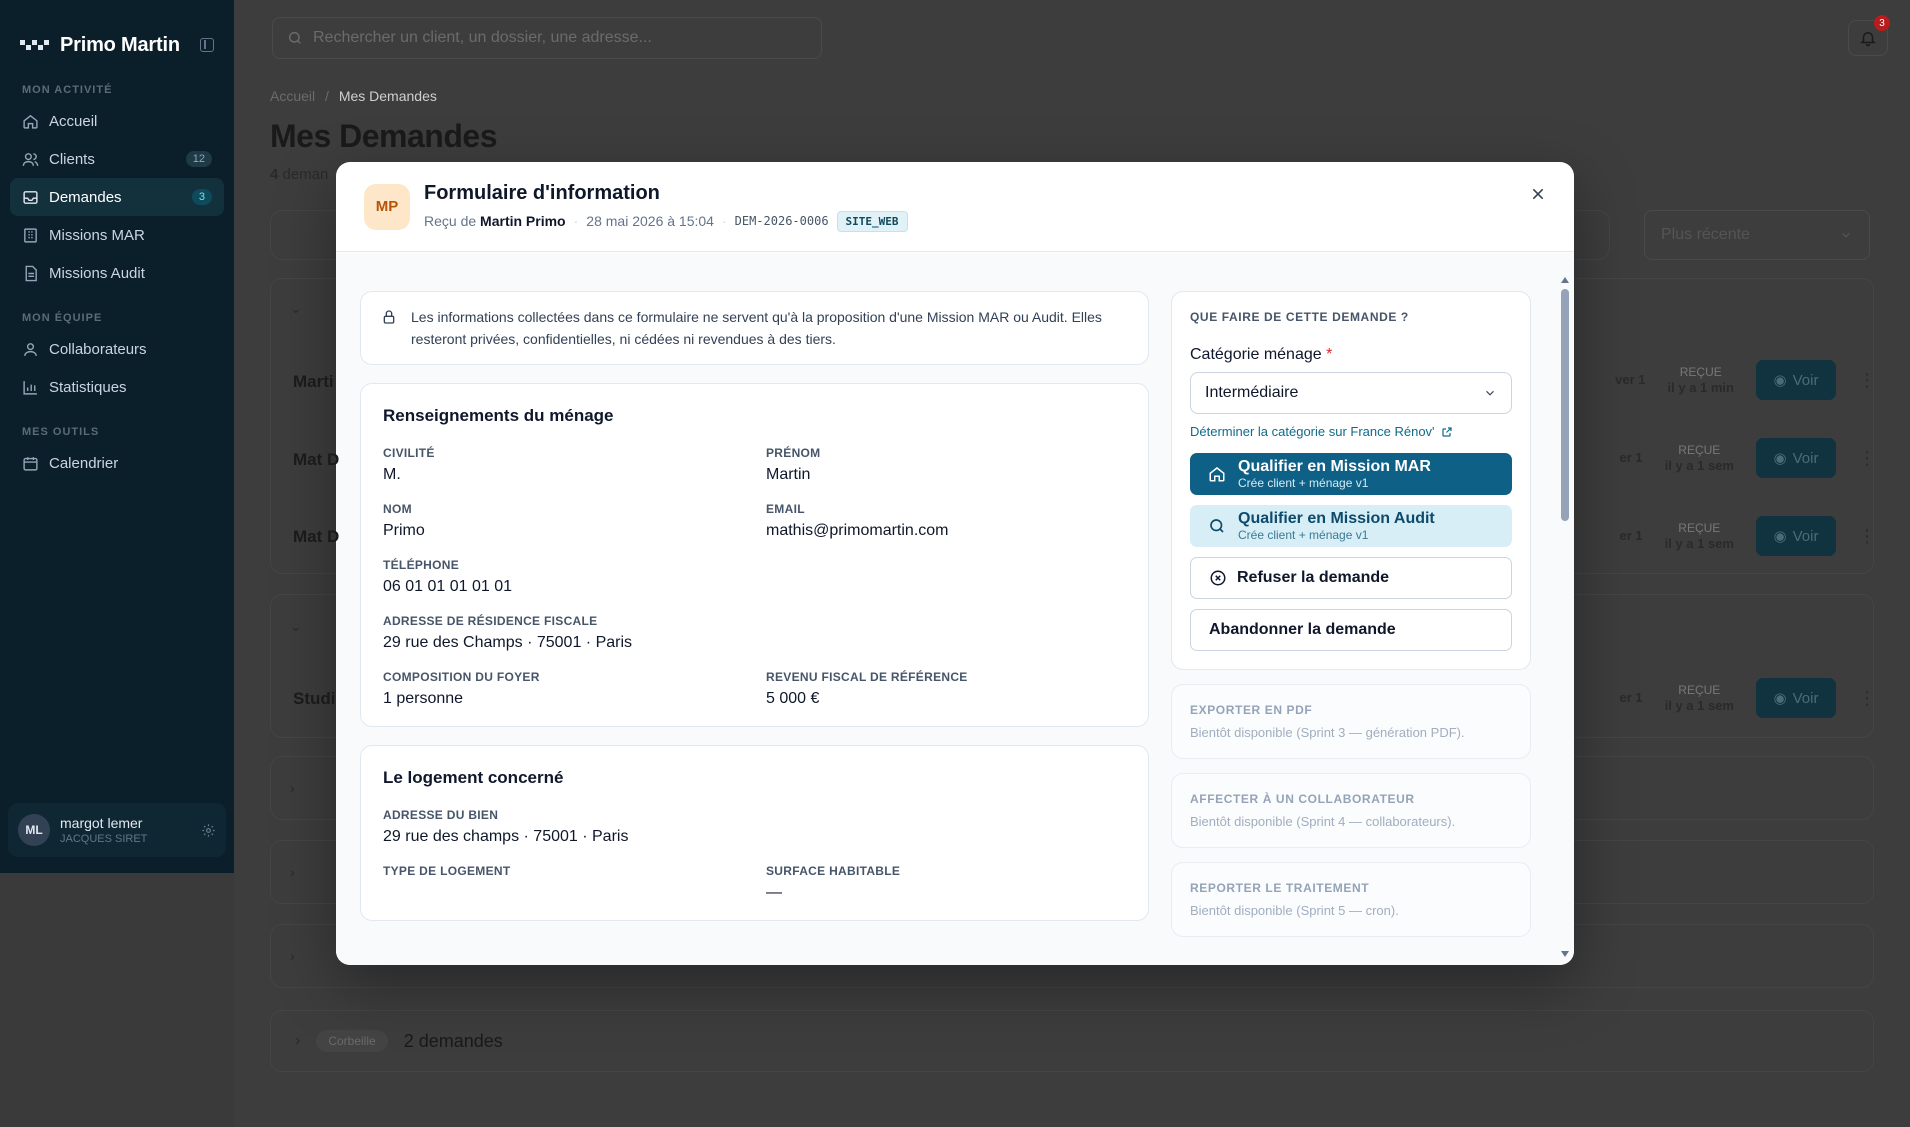 The image size is (1910, 1127). I want to click on household-title: Renseignements du ménage, so click(498, 415).